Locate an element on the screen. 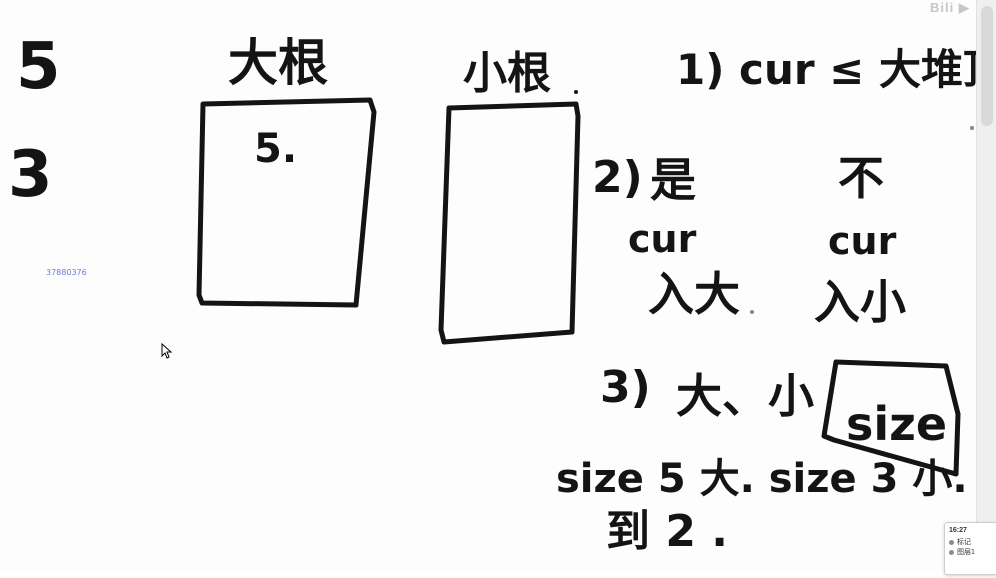  small-id-label: 37880376 is located at coordinates (66, 272).